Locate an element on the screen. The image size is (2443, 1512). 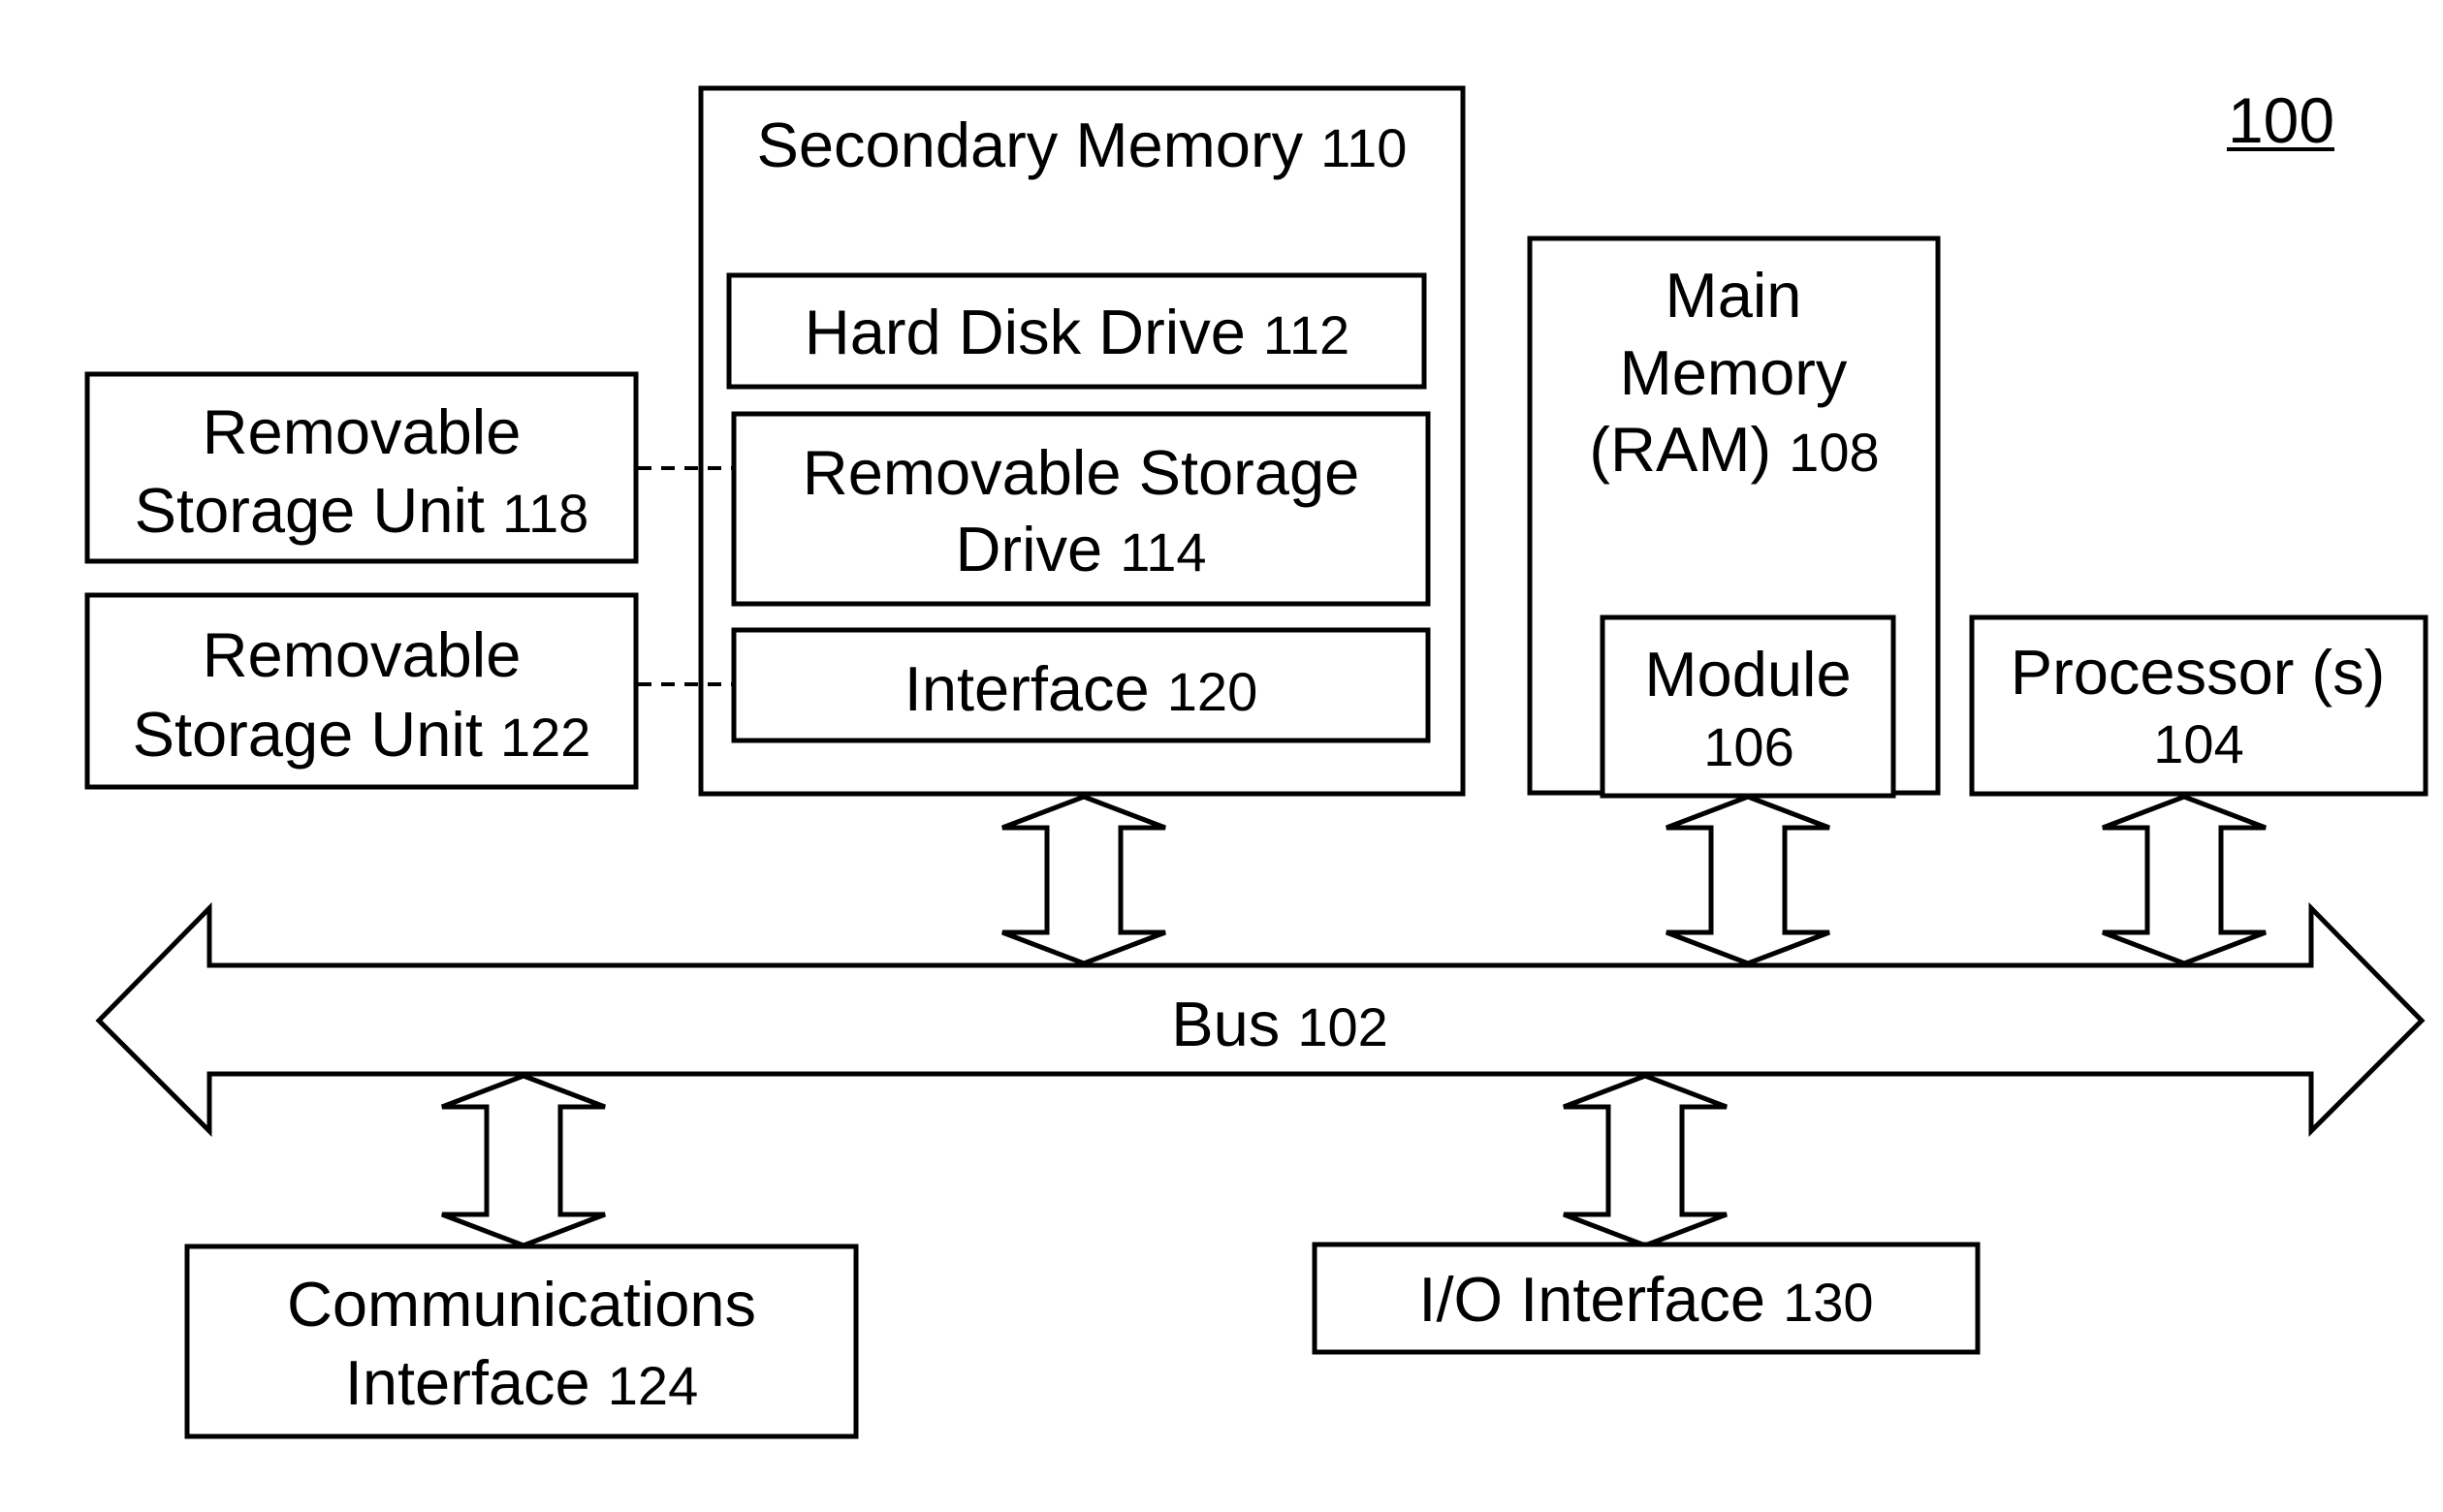
io-interface-box: I/O Interface 130 is located at coordinates (1646, 1299).